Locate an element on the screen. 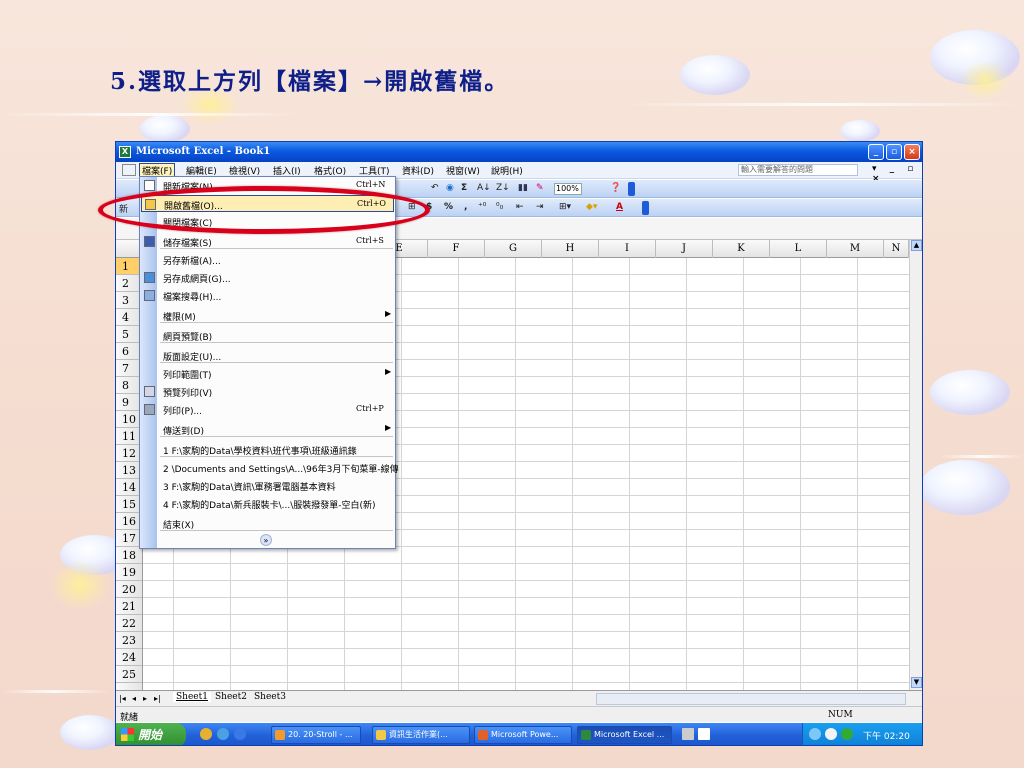 Image resolution: width=1024 pixels, height=768 pixels. comma-button: , is located at coordinates (465, 207).